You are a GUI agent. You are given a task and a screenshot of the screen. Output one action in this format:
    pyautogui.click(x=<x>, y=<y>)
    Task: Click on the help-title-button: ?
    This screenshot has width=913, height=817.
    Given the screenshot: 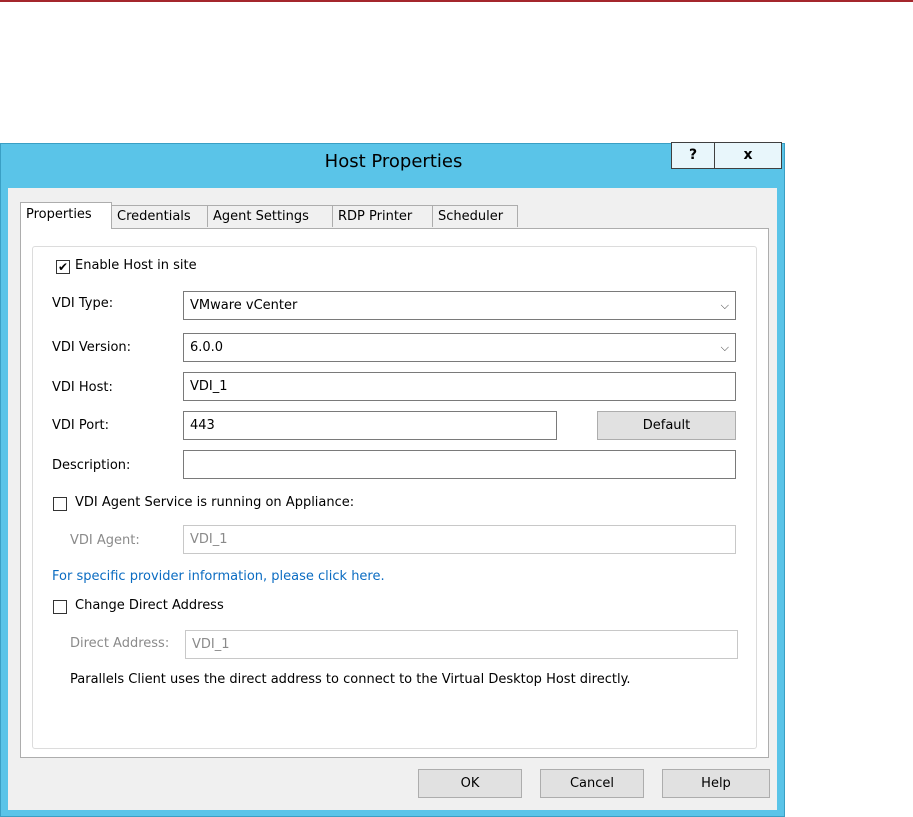 What is the action you would take?
    pyautogui.click(x=693, y=155)
    